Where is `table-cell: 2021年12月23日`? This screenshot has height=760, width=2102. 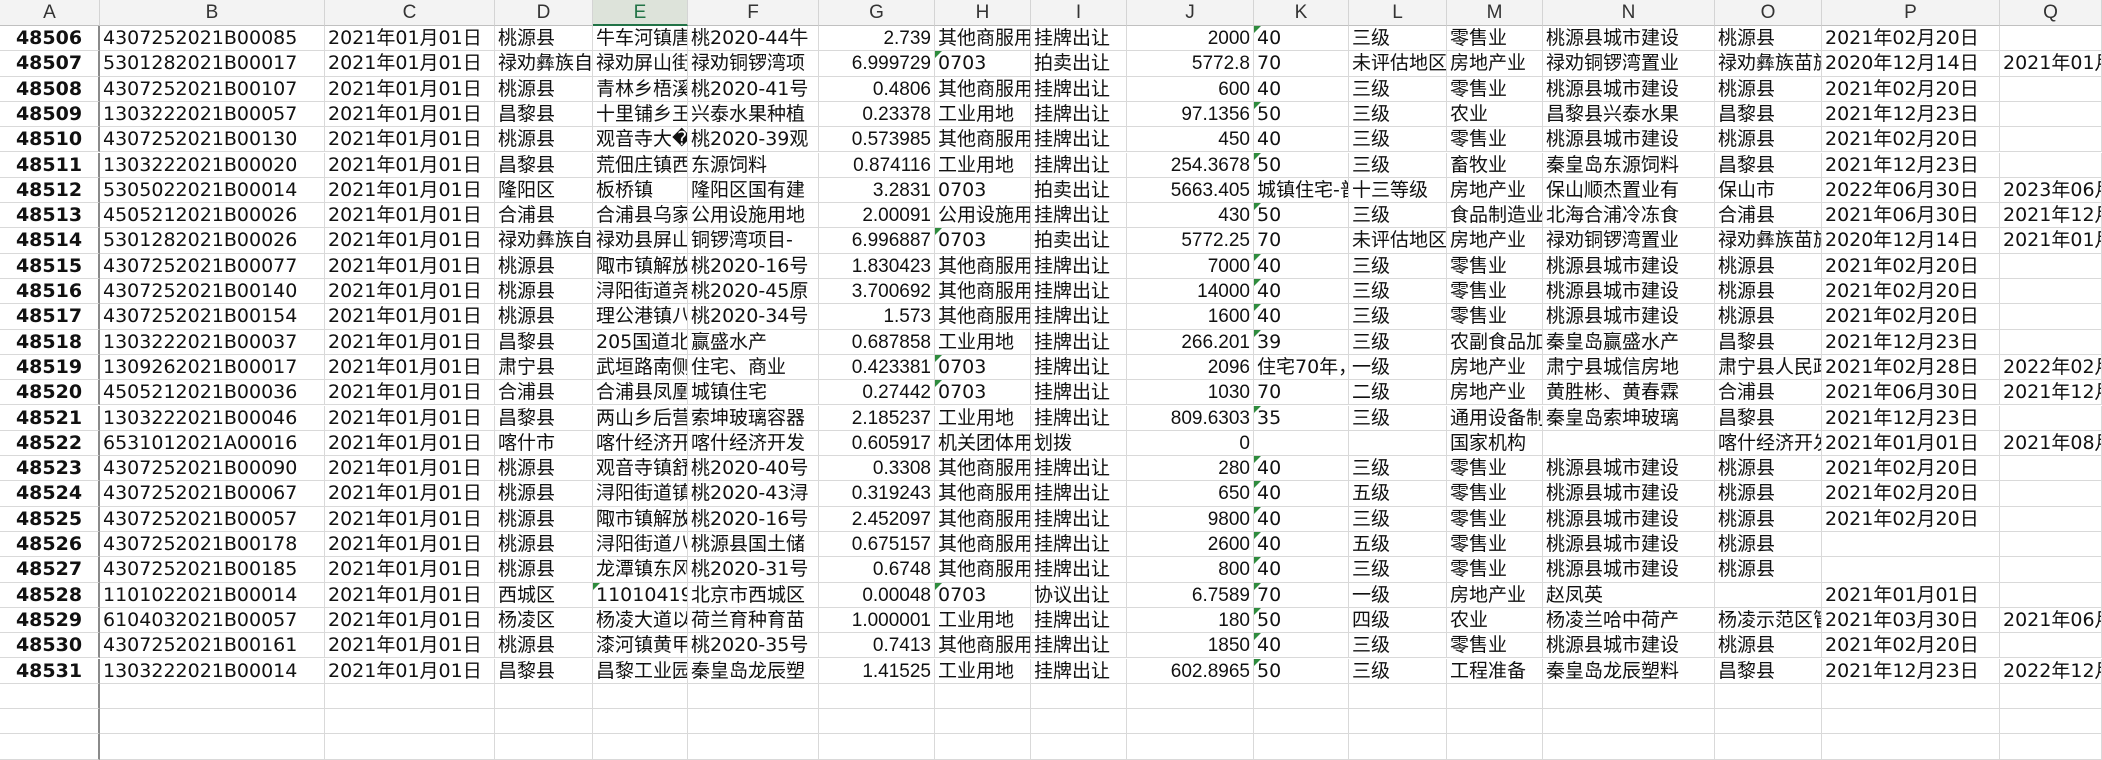
table-cell: 2021年12月23日 is located at coordinates (1911, 342).